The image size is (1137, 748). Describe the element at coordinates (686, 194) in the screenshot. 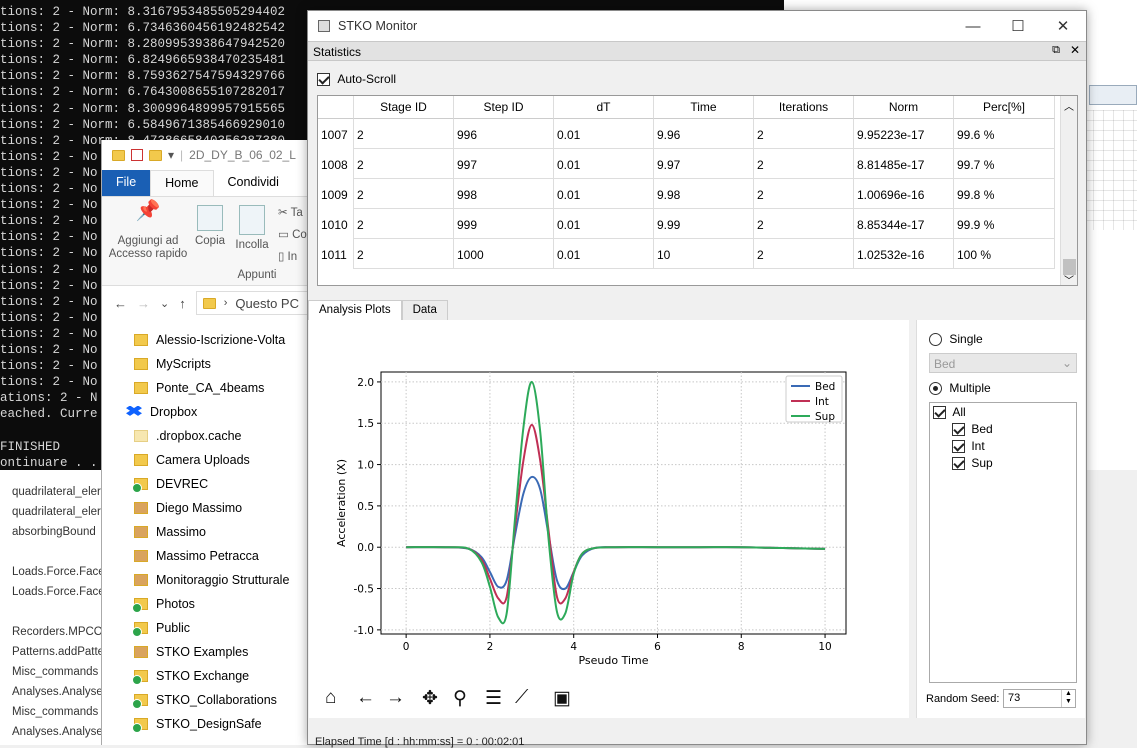

I see `table-row: 1009 2 998 0.01 9.98 2 1.00696e-16 99.8 %` at that location.